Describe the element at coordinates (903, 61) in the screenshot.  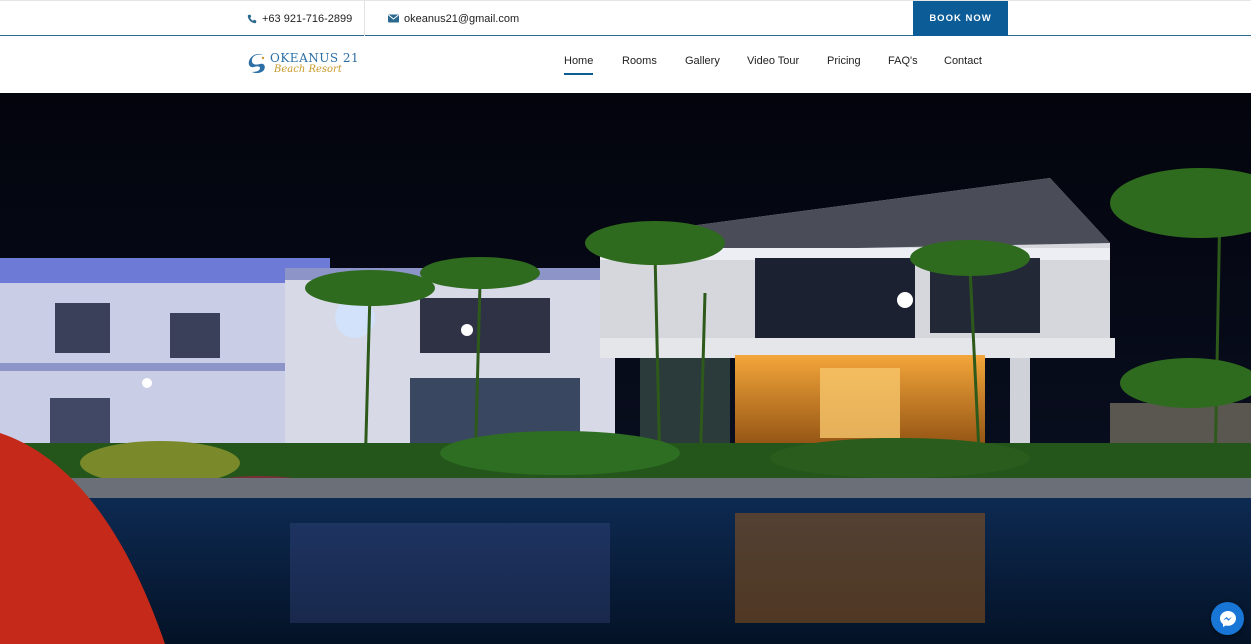
I see `nav-faqs: FAQ's` at that location.